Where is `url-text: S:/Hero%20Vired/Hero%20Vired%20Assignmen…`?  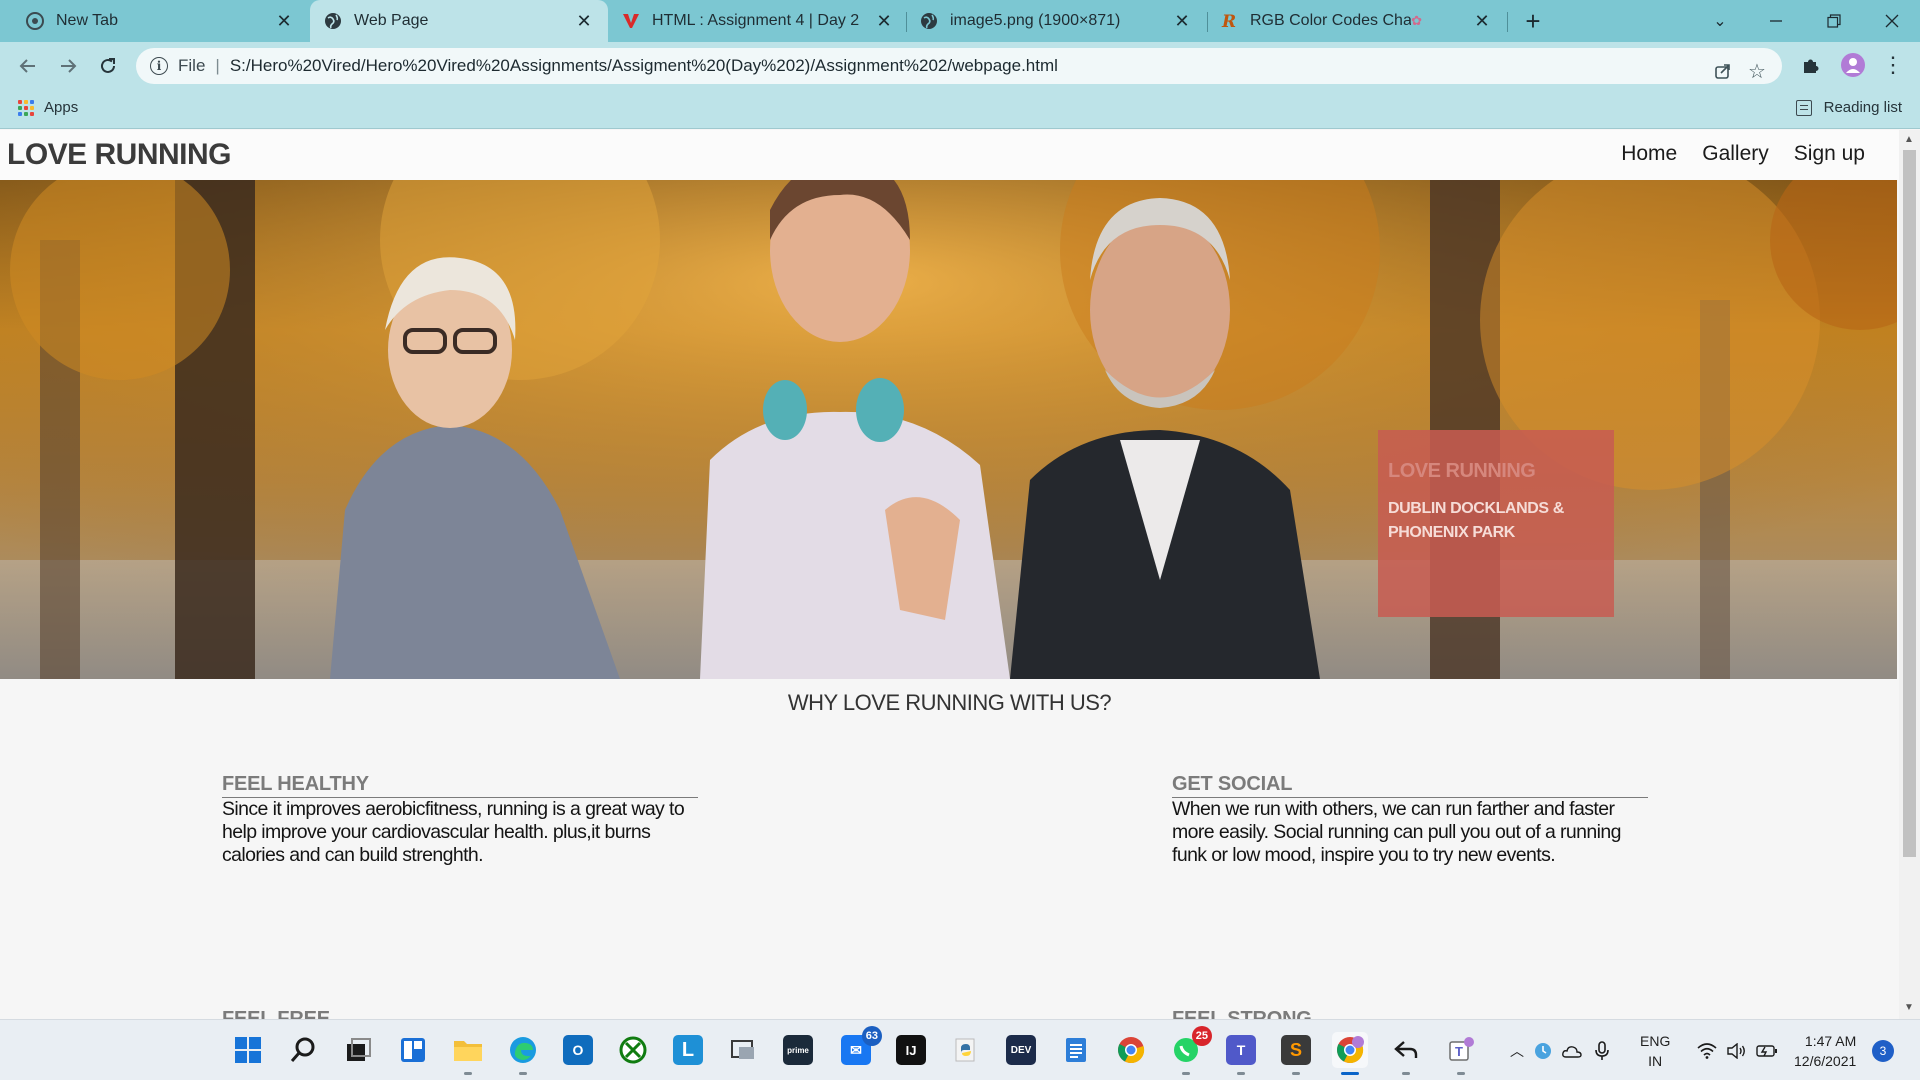
url-text: S:/Hero%20Vired/Hero%20Vired%20Assignmen… is located at coordinates (644, 66).